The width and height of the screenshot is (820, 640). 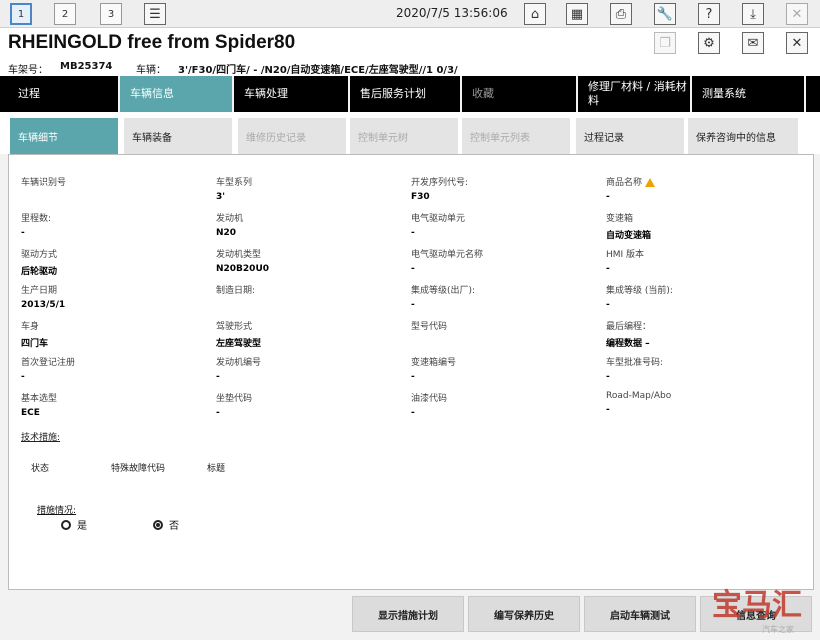 I want to click on vehicle-field: 生产日期 2013/5/1, so click(x=43, y=296).